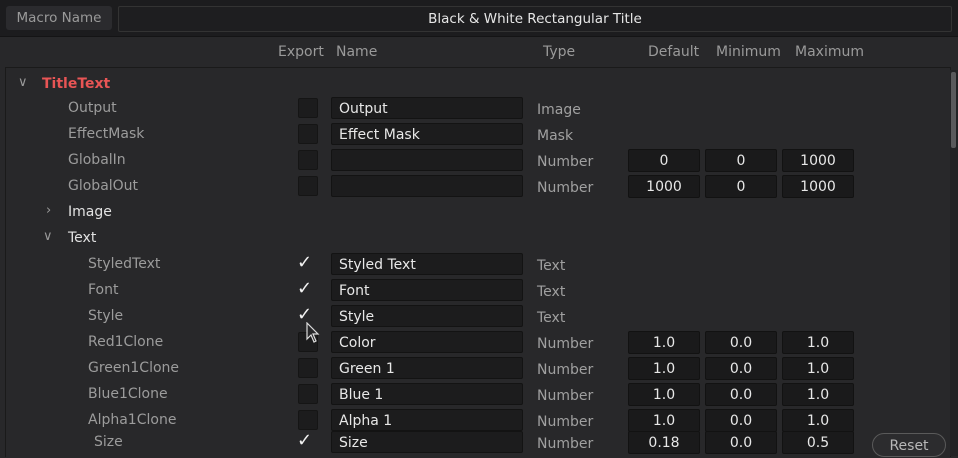  I want to click on param-name-field: Output, so click(427, 108).